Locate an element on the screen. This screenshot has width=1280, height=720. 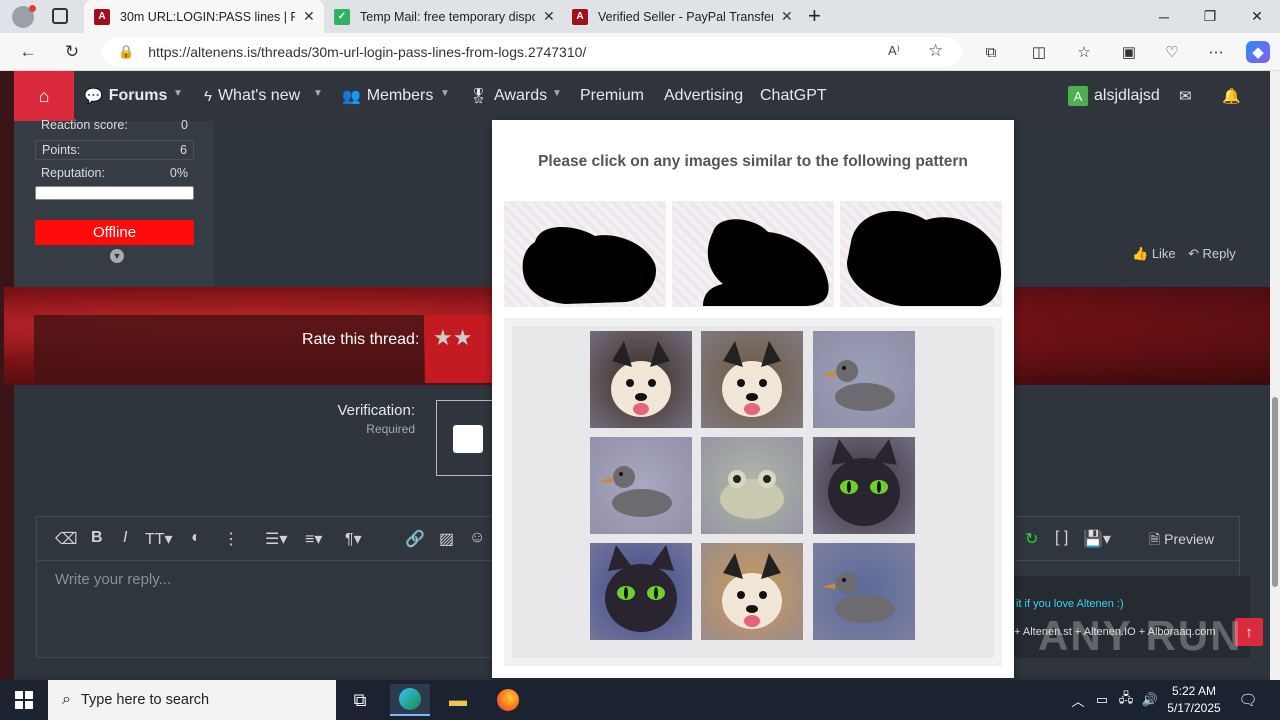
link-icon: 🔗 is located at coordinates (415, 539).